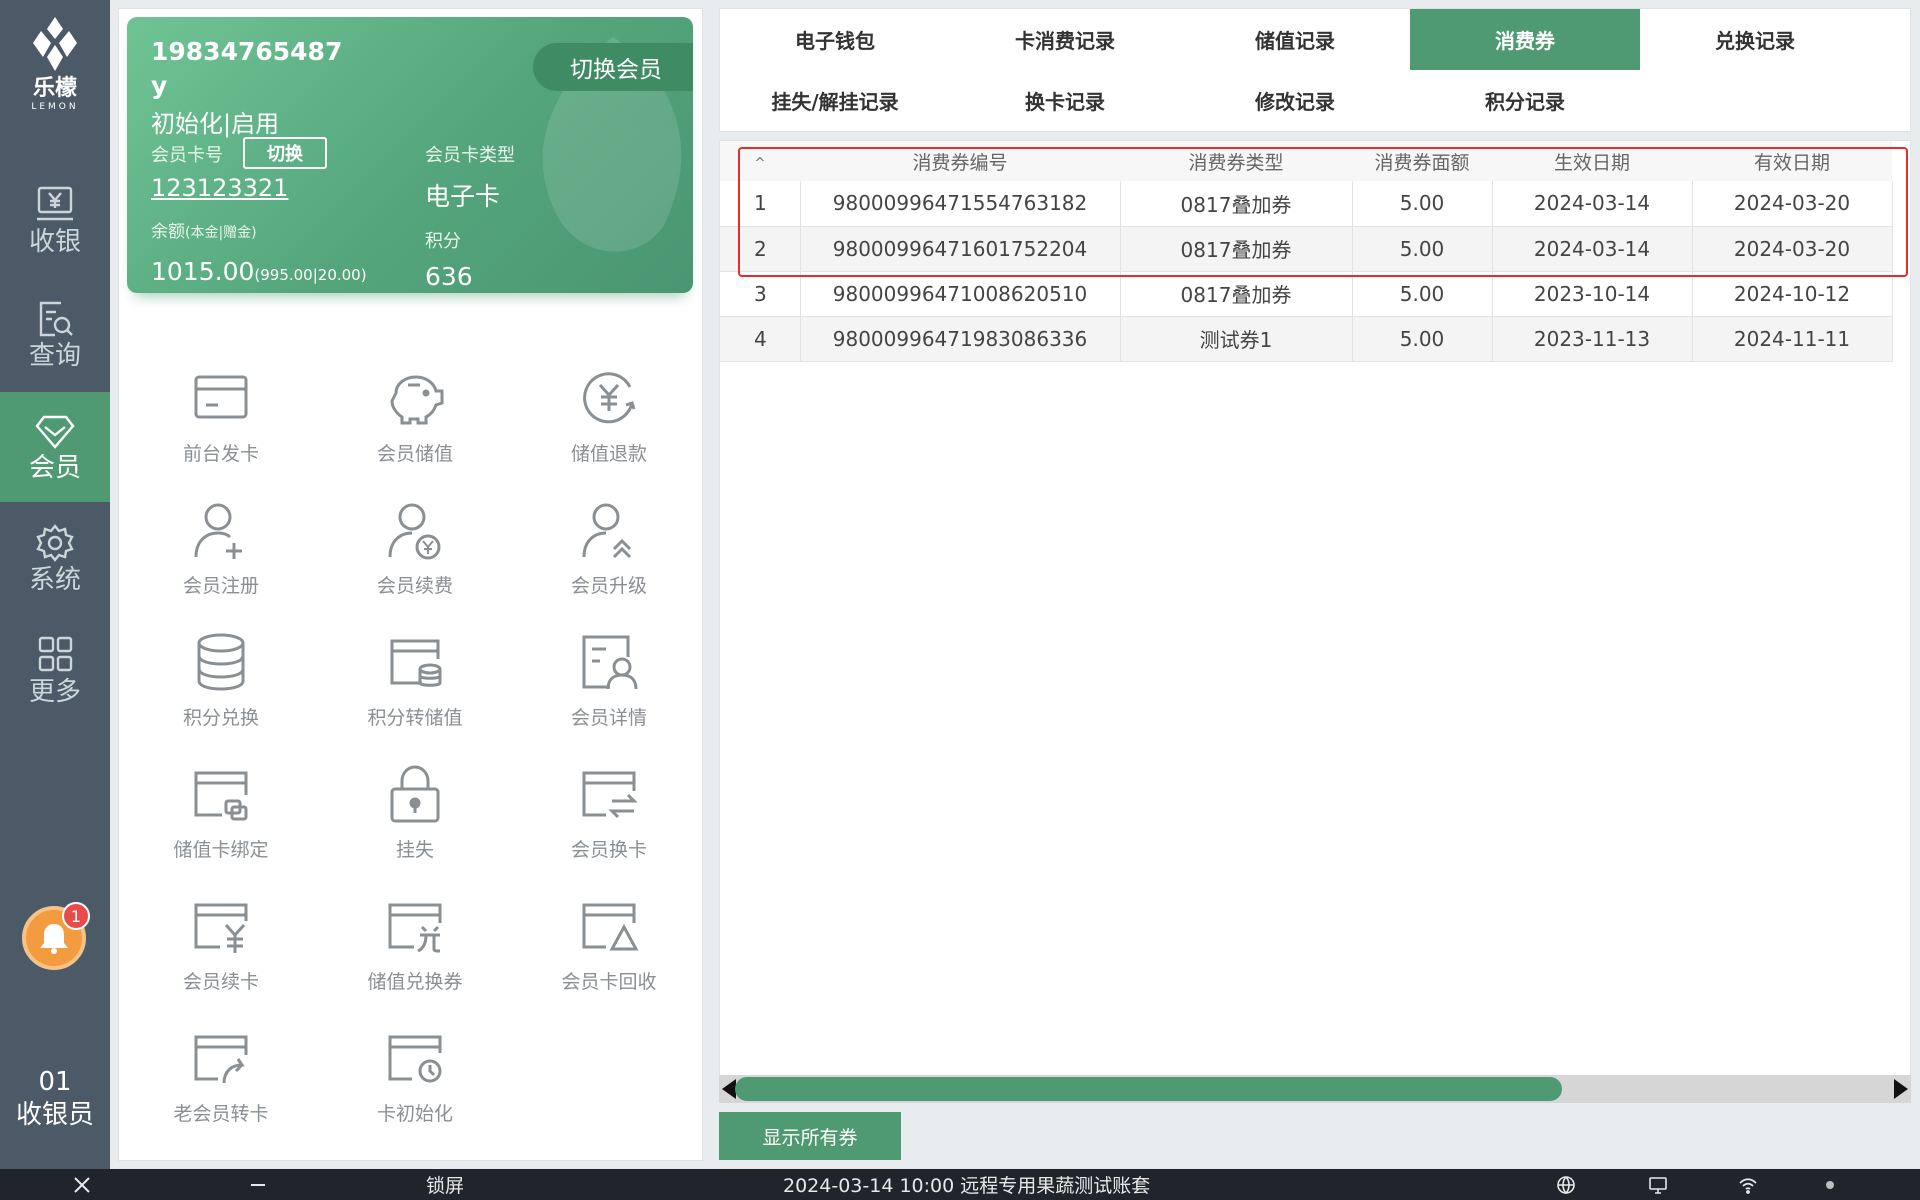 The image size is (1920, 1200). I want to click on user-upgrade-icon, so click(607, 531).